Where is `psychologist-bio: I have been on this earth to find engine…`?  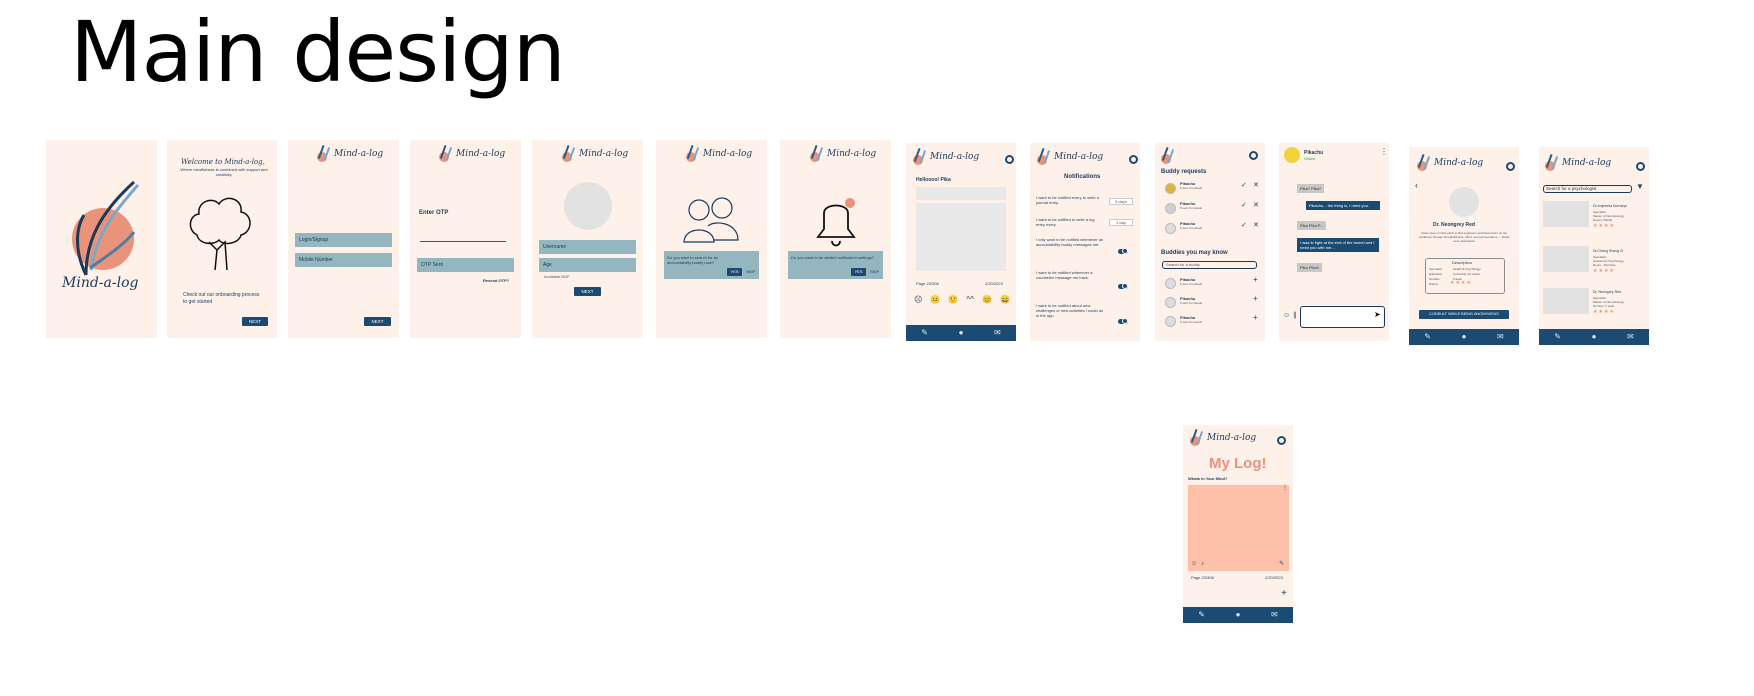 psychologist-bio: I have been on this earth to find engine… is located at coordinates (1464, 237).